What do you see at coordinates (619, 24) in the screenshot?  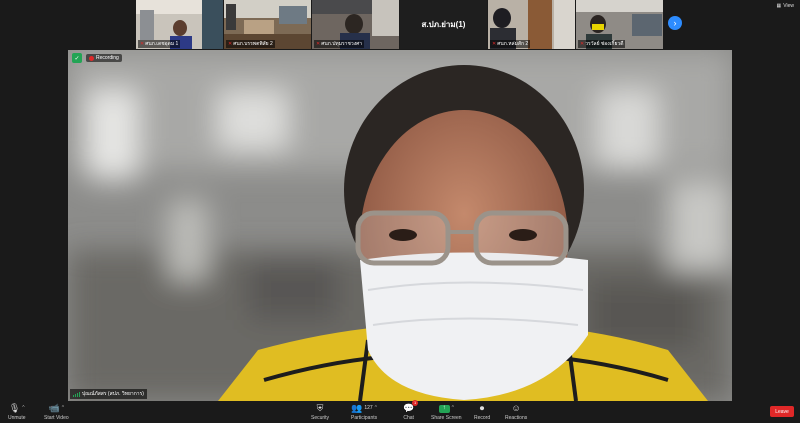 I see `participant-tile: ✕ วรวัลย์ ช่องเกิ้ยวดี` at bounding box center [619, 24].